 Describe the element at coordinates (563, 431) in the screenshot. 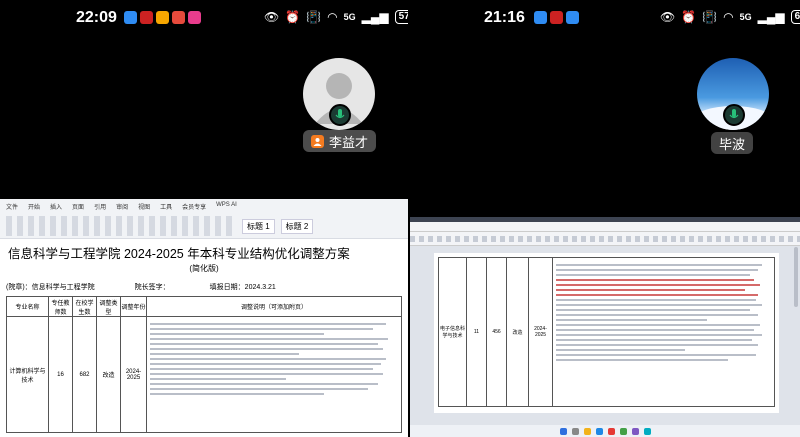

I see `start-icon` at that location.